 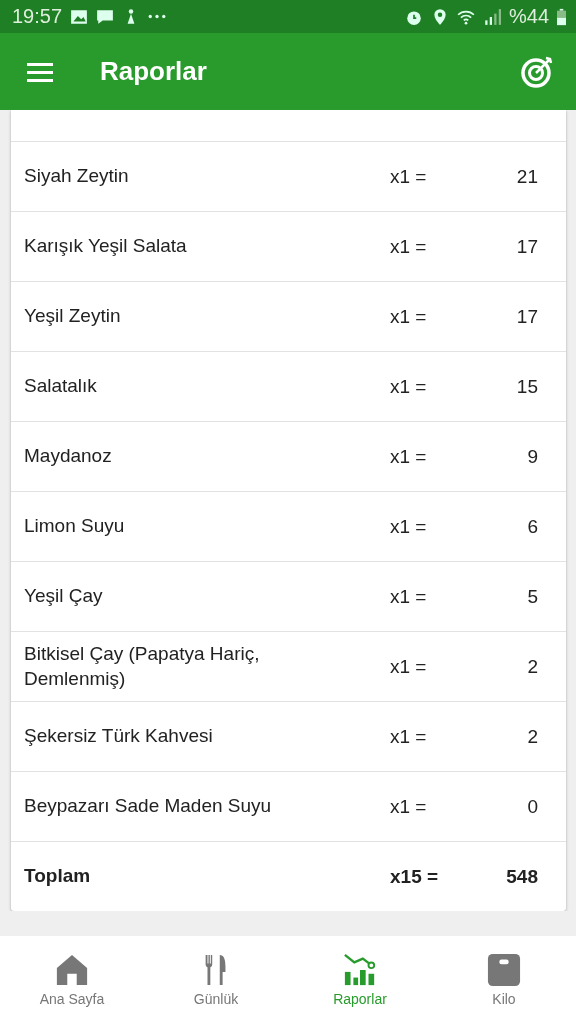 I want to click on scale-icon, so click(x=504, y=970).